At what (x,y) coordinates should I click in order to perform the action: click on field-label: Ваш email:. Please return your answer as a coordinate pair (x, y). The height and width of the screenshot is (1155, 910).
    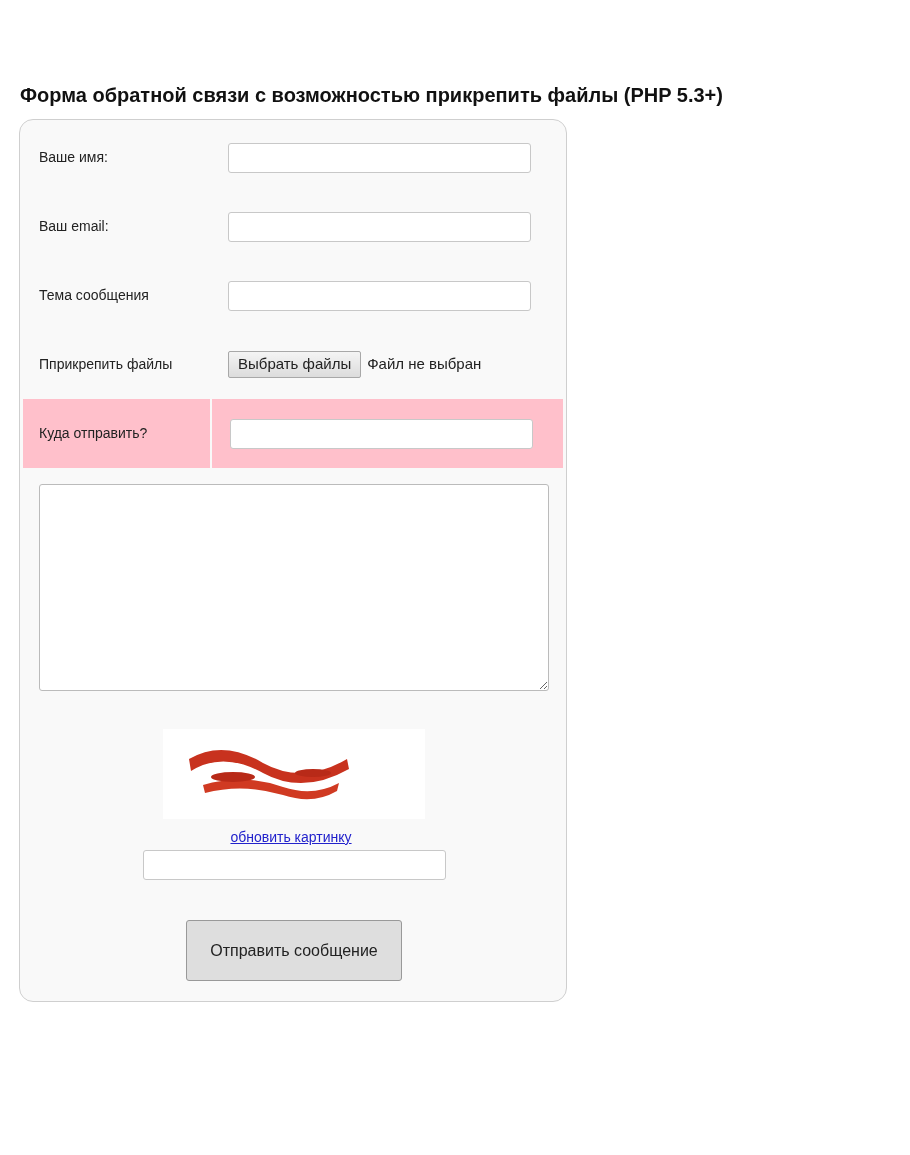
    Looking at the image, I should click on (74, 226).